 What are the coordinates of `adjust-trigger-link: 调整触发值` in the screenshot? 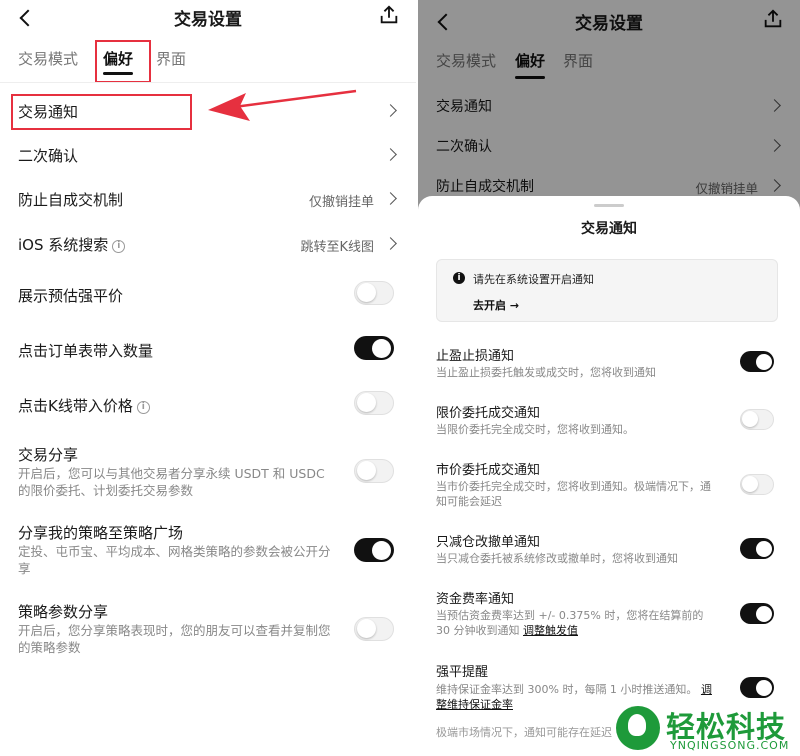 It's located at (550, 630).